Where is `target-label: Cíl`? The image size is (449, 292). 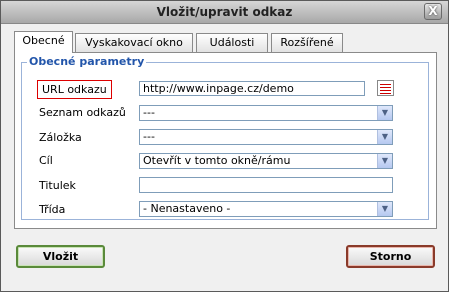
target-label: Cíl is located at coordinates (46, 160).